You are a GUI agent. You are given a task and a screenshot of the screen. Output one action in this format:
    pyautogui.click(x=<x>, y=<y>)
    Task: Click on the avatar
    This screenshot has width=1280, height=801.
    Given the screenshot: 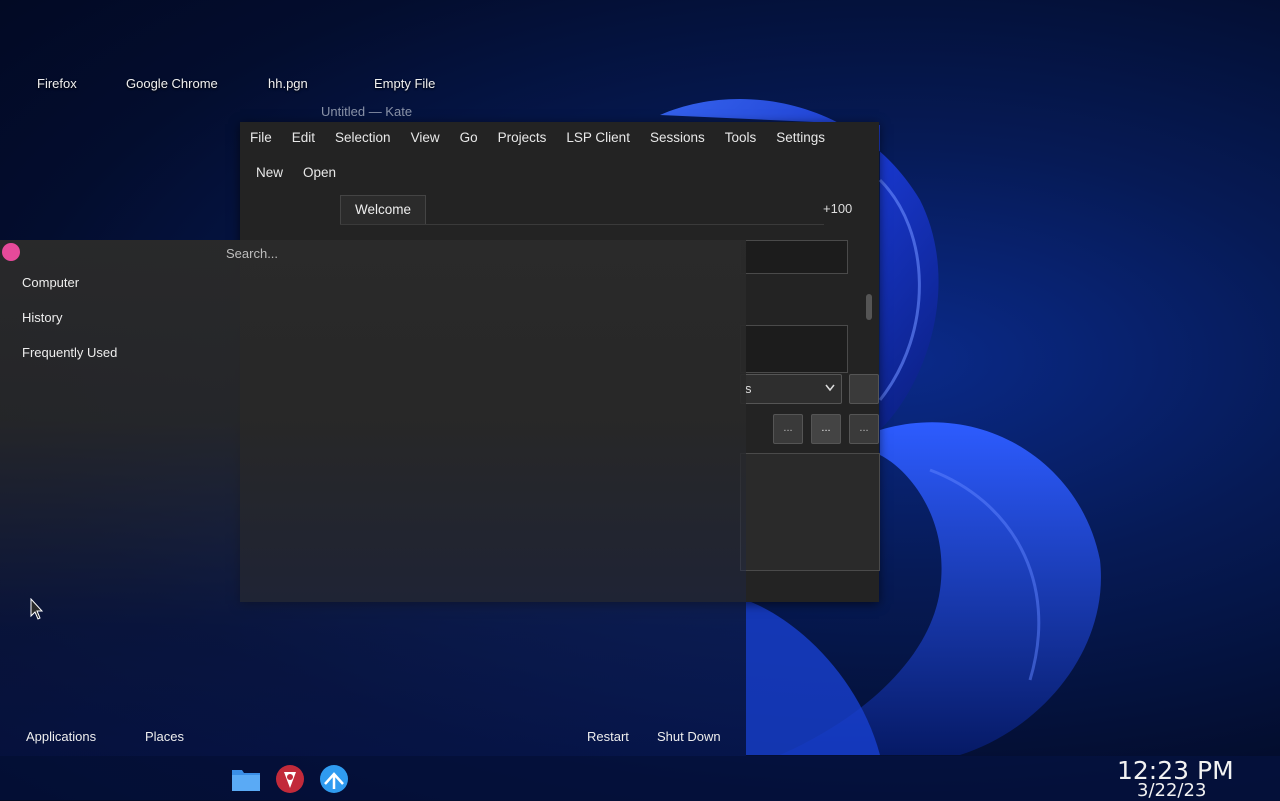 What is the action you would take?
    pyautogui.click(x=11, y=252)
    